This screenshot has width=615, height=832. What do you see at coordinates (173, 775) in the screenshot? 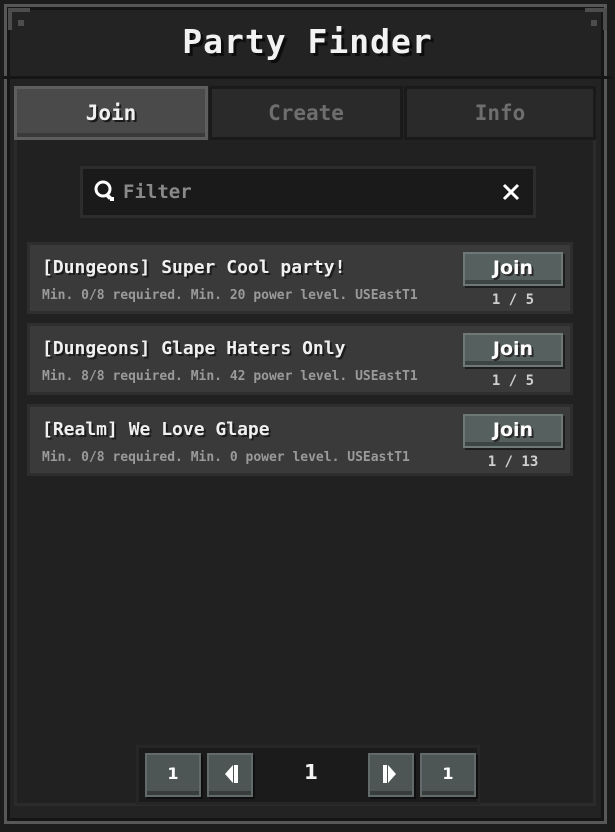
I see `first-page-button: 1` at bounding box center [173, 775].